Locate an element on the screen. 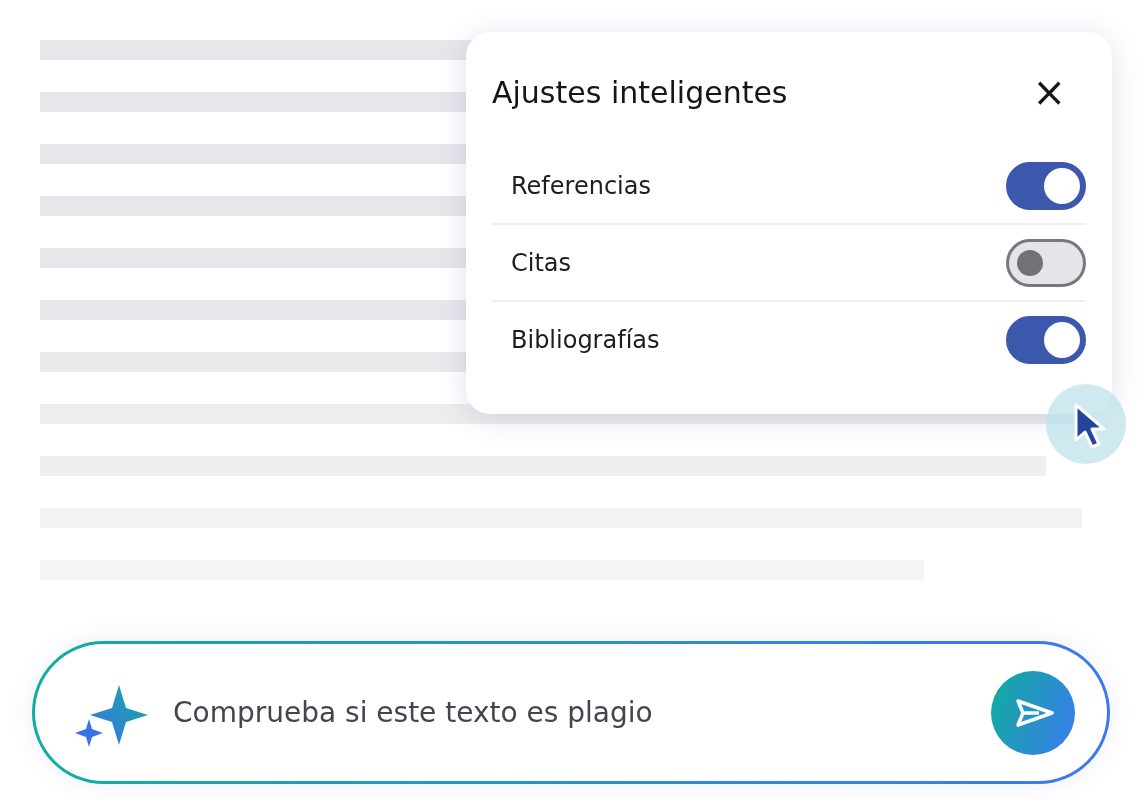  panel-title: Ajustes inteligentes is located at coordinates (640, 92).